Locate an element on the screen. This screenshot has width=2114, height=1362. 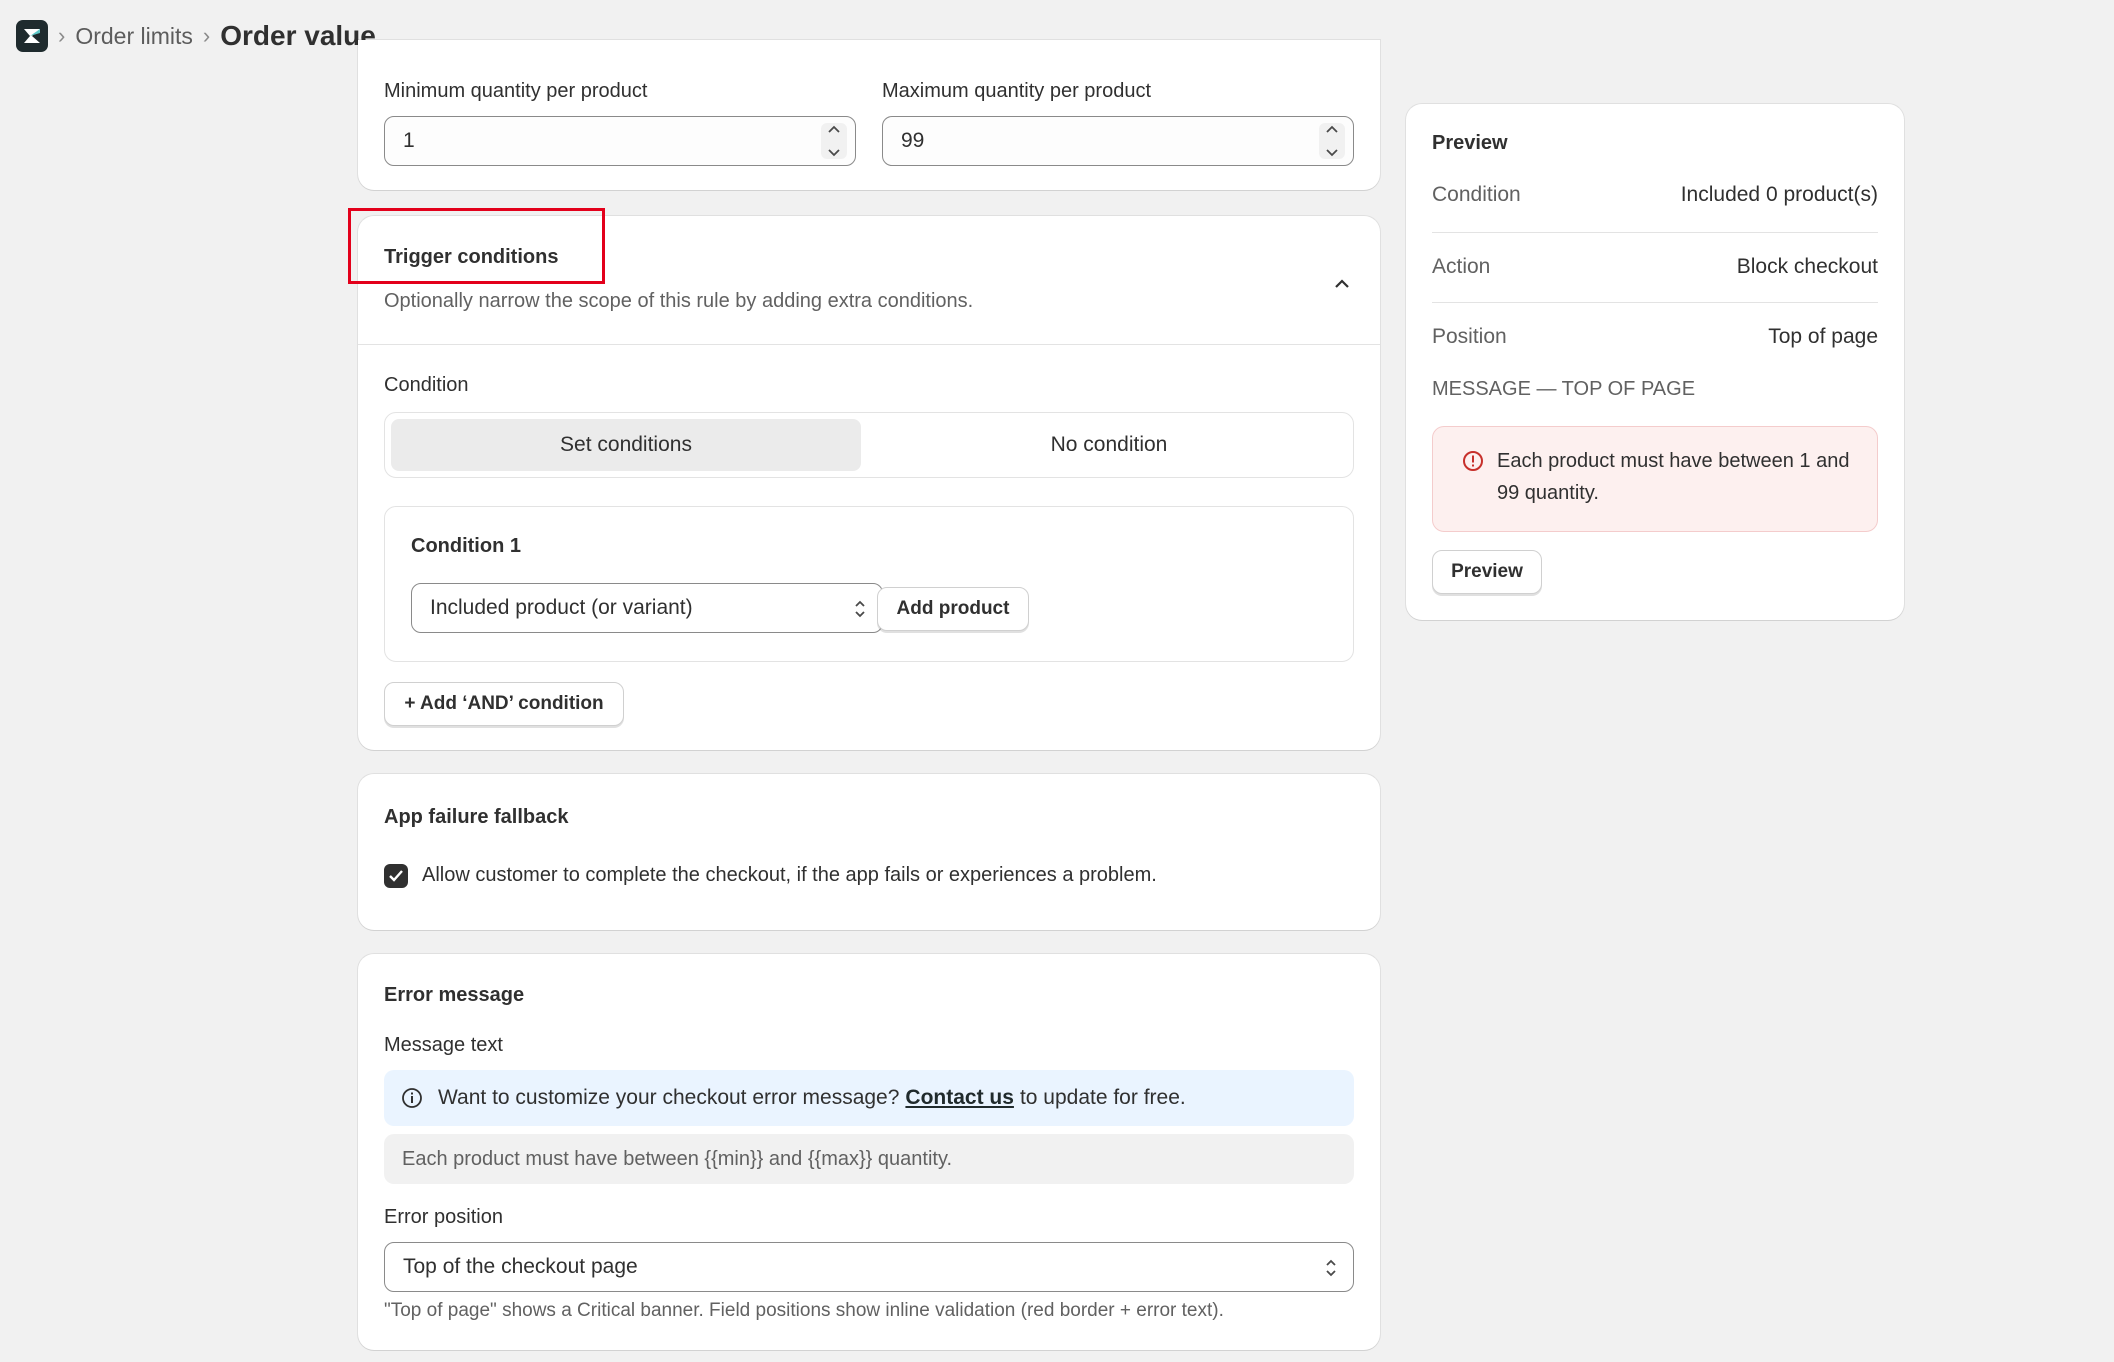
alert-circle-icon is located at coordinates (1473, 461).